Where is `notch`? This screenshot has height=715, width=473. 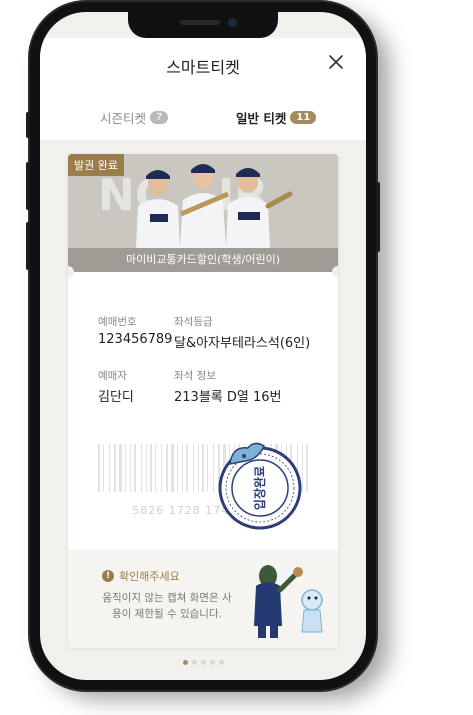 notch is located at coordinates (203, 25).